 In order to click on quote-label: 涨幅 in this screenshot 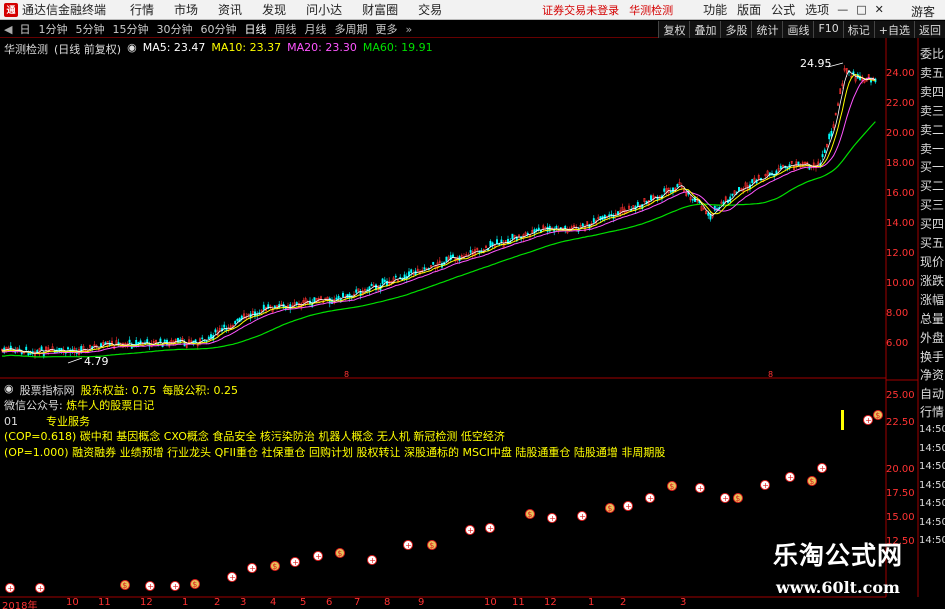, I will do `click(931, 299)`.